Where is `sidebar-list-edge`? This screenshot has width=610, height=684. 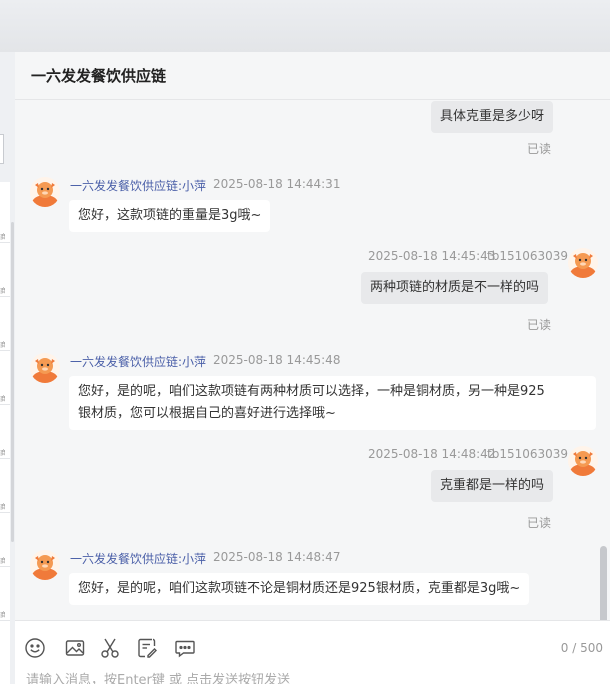
sidebar-list-edge is located at coordinates (5, 433).